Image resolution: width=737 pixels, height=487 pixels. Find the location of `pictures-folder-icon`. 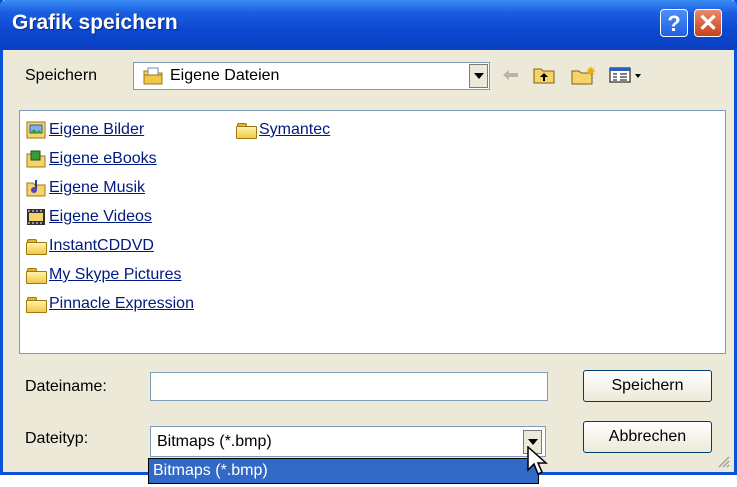

pictures-folder-icon is located at coordinates (36, 130).